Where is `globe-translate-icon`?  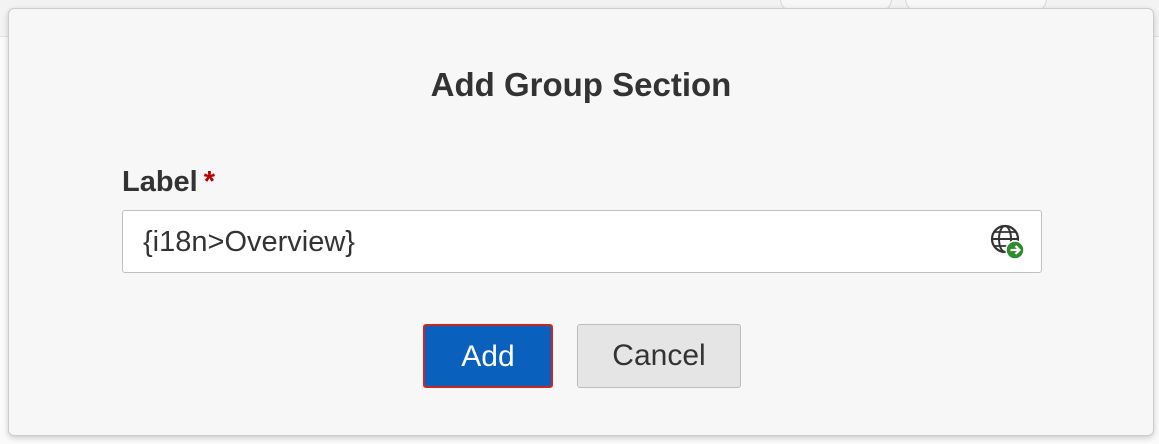 globe-translate-icon is located at coordinates (1008, 242).